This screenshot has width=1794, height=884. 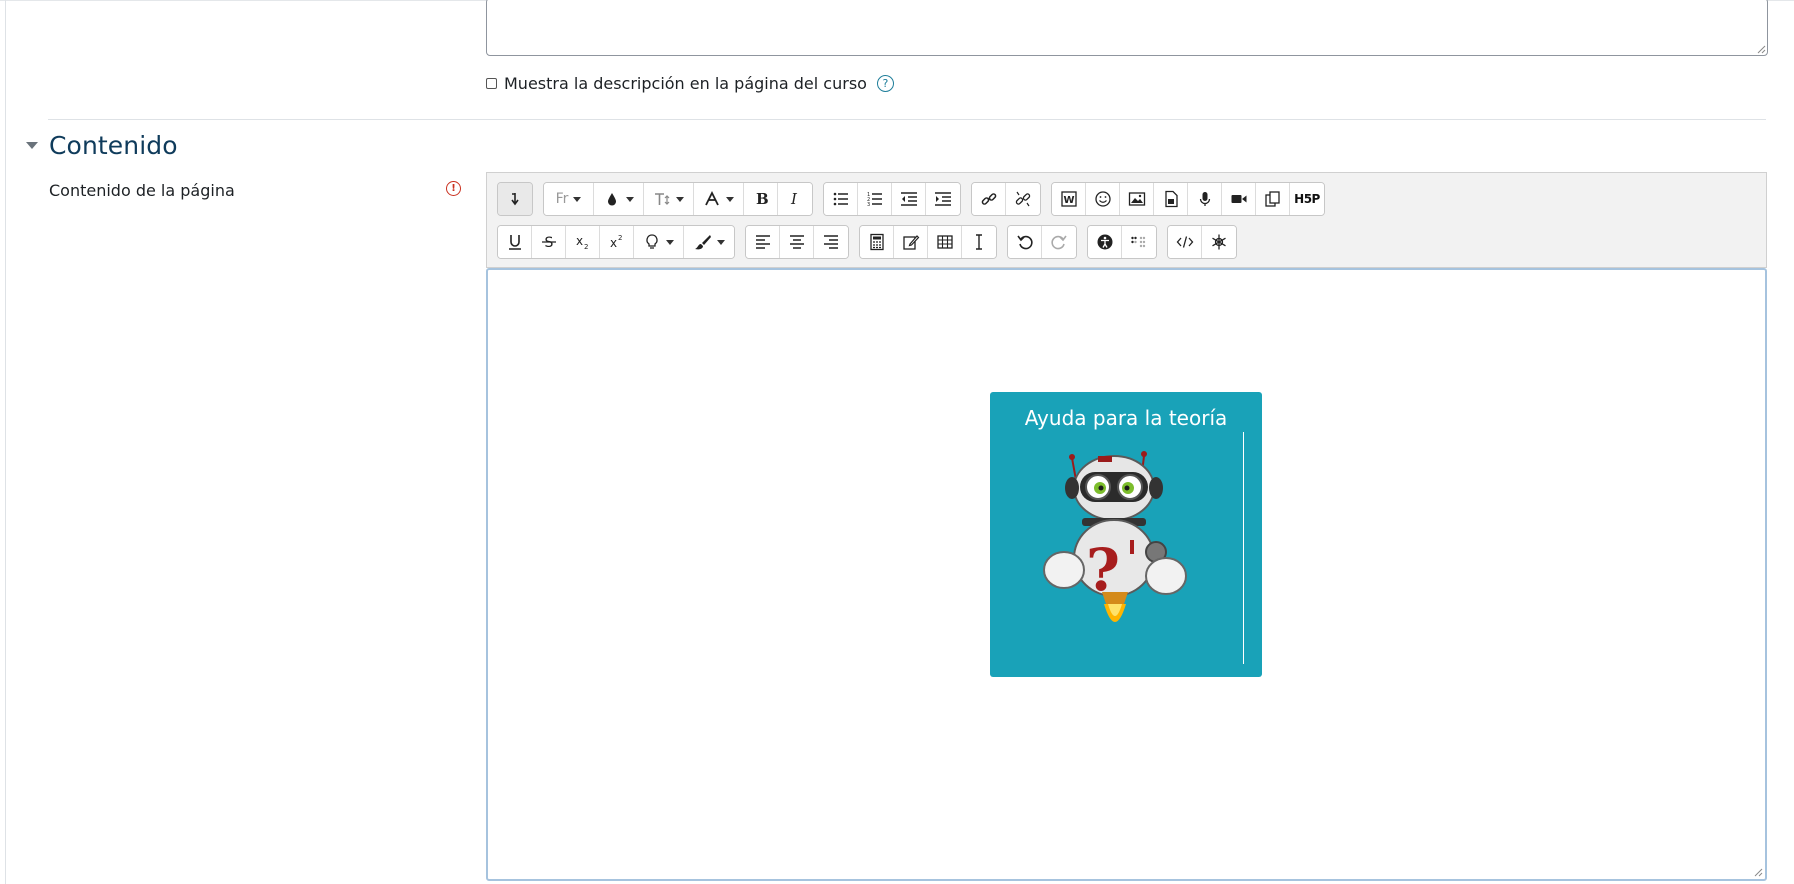 I want to click on unlink-icon, so click(x=1023, y=199).